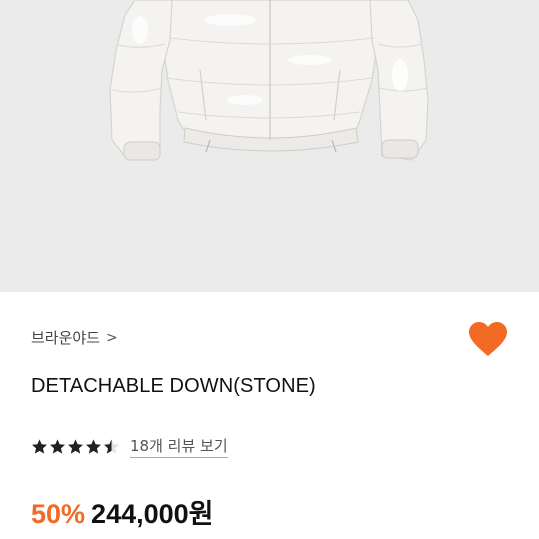 The image size is (539, 539). What do you see at coordinates (179, 446) in the screenshot?
I see `review-link: 18개 리뷰 보기` at bounding box center [179, 446].